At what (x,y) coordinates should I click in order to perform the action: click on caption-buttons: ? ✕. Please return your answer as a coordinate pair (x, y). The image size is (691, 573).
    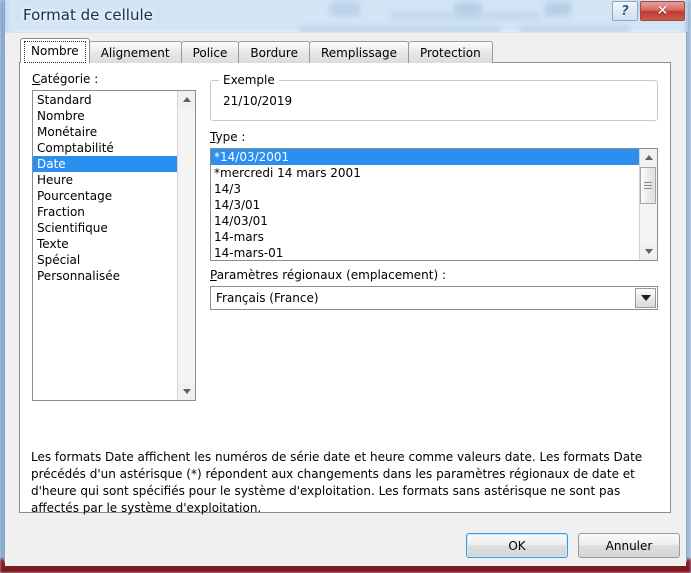
    Looking at the image, I should click on (648, 11).